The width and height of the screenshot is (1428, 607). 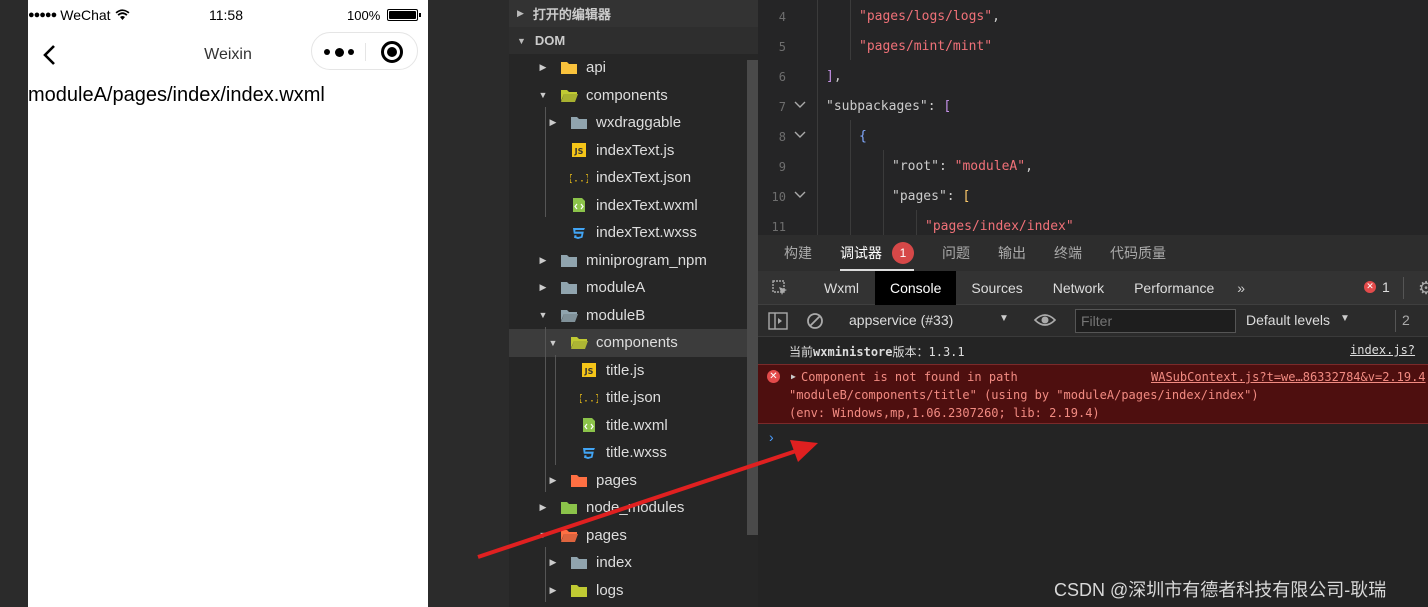 I want to click on section-label: DOM, so click(x=550, y=40).